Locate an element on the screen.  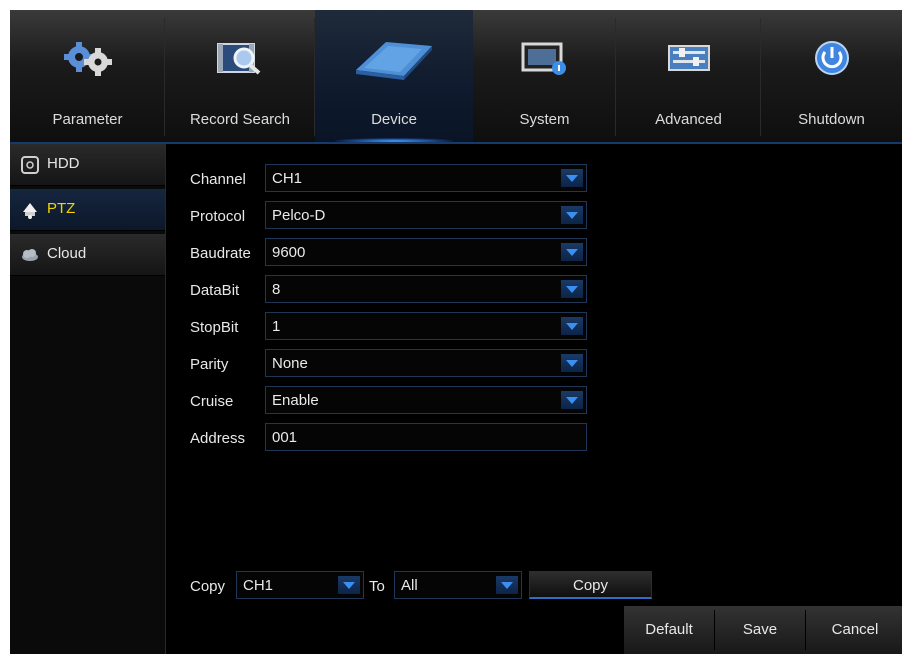
power-icon is located at coordinates (831, 58).